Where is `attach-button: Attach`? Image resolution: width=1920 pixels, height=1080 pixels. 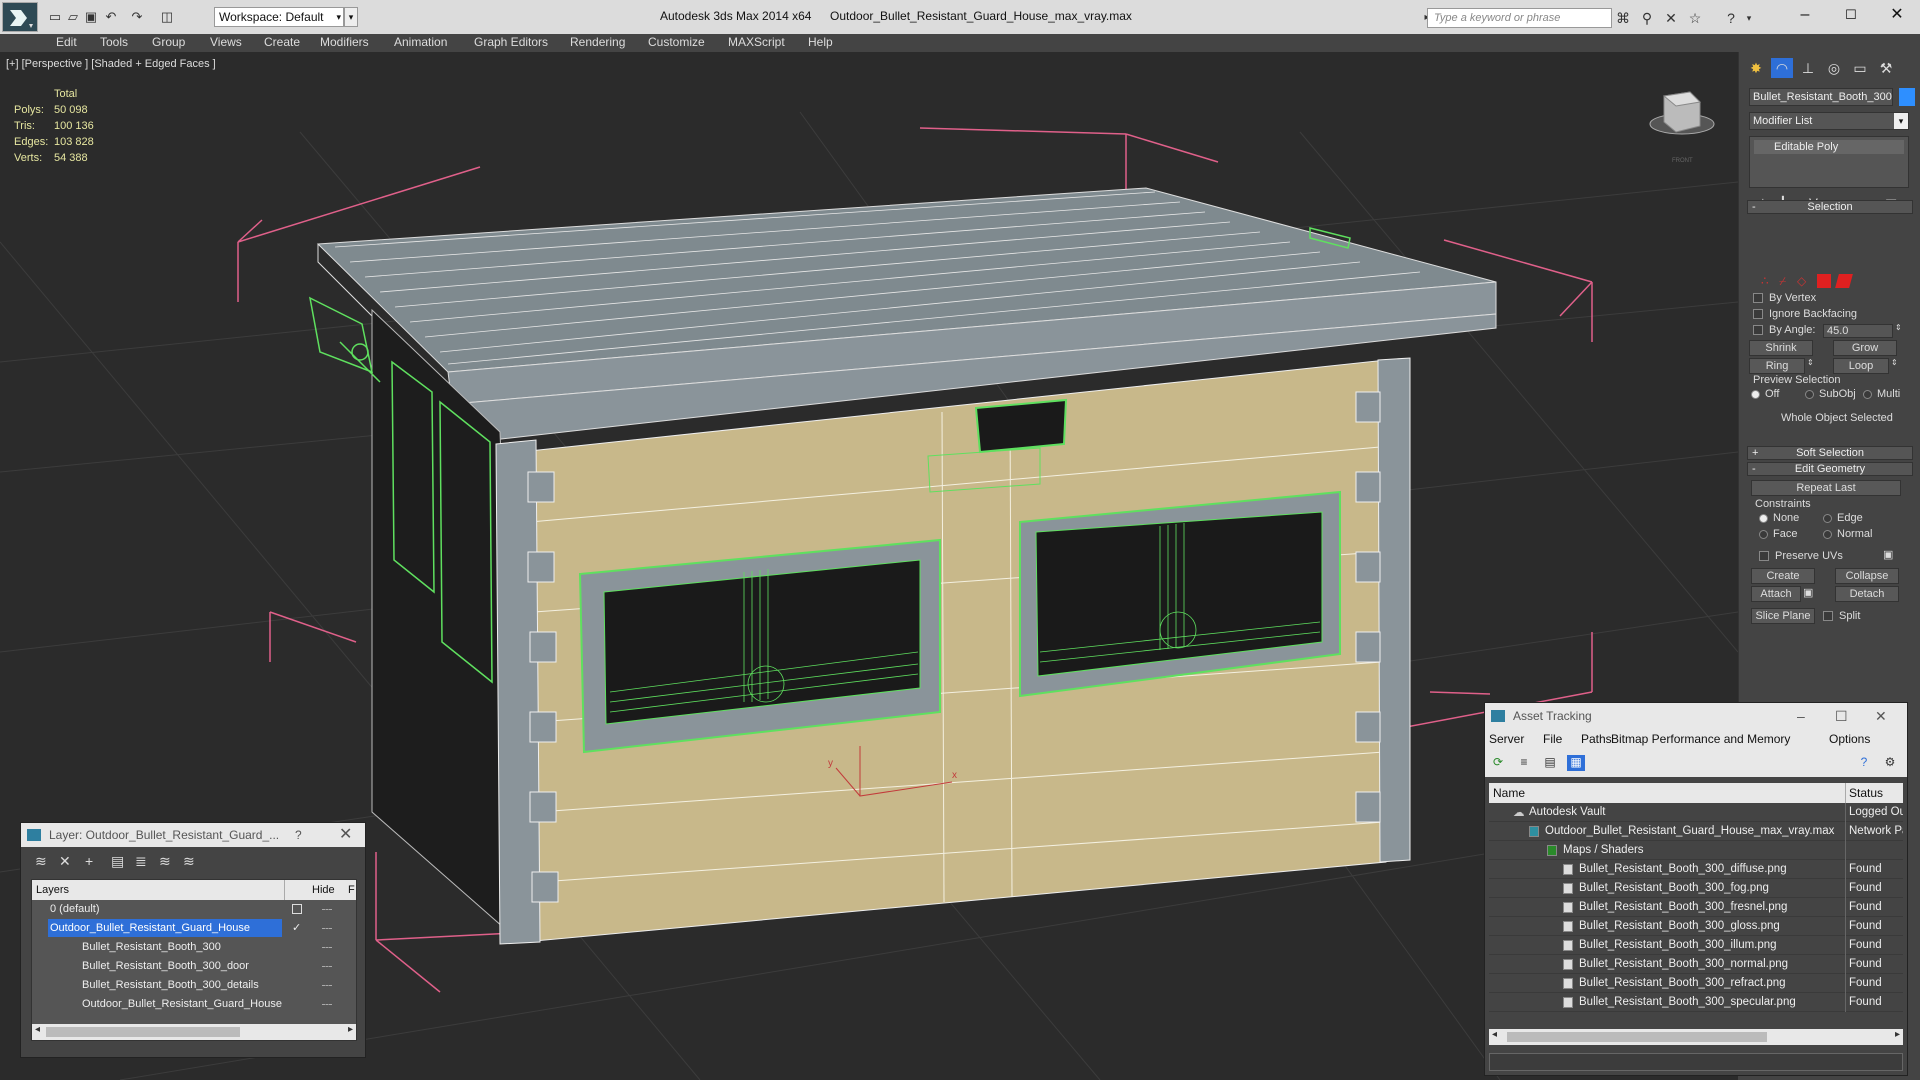 attach-button: Attach is located at coordinates (1776, 594).